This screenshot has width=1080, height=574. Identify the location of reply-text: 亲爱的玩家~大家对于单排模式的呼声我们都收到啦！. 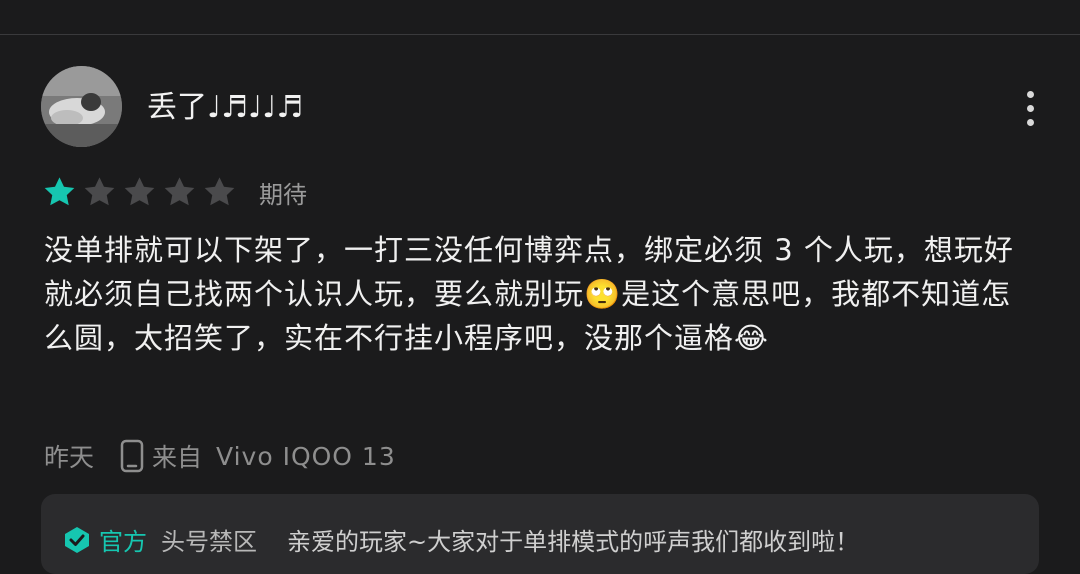
(573, 542).